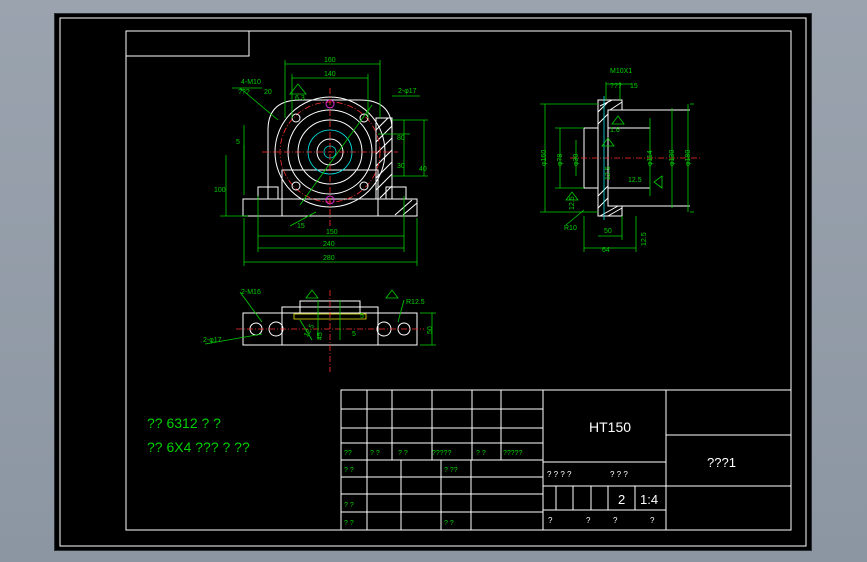 The width and height of the screenshot is (867, 562). Describe the element at coordinates (348, 453) in the screenshot. I see `tb-cell-r5-c1: ??` at that location.